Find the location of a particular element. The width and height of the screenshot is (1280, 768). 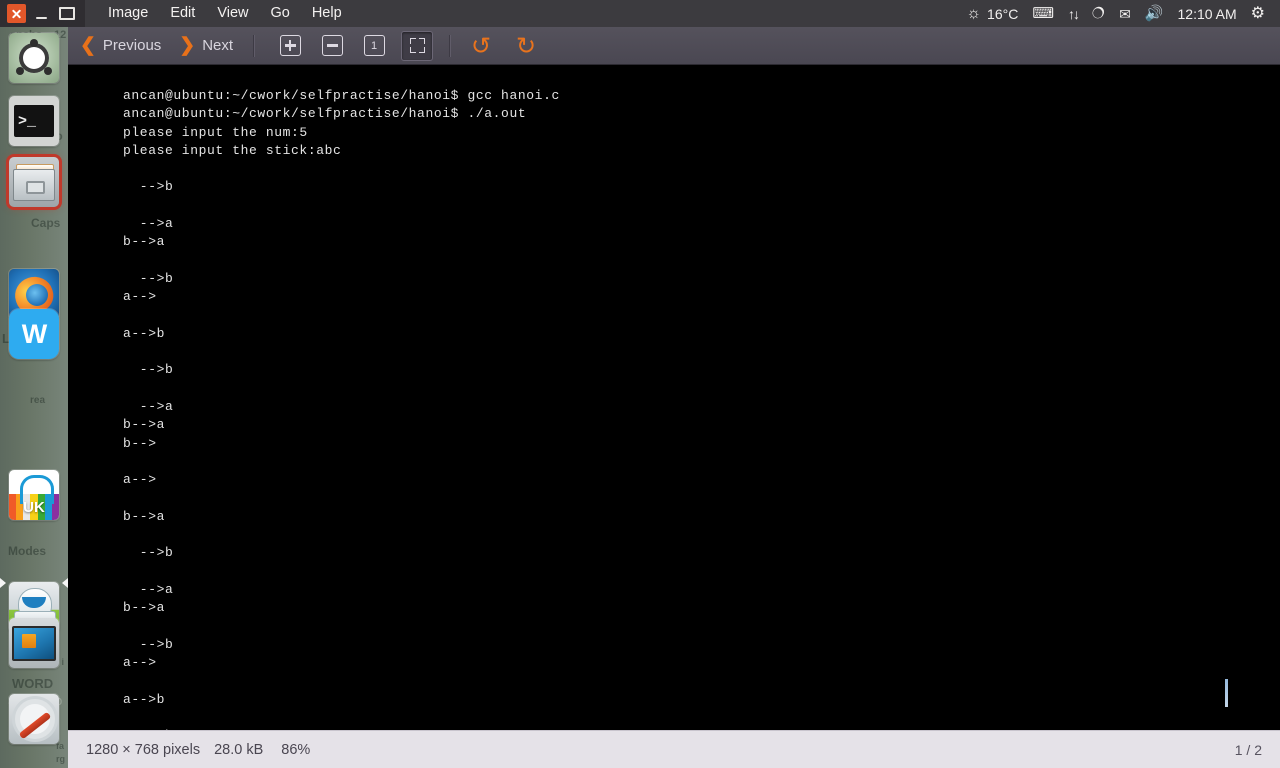

rotate-clockwise-icon: ↻ is located at coordinates (526, 45).